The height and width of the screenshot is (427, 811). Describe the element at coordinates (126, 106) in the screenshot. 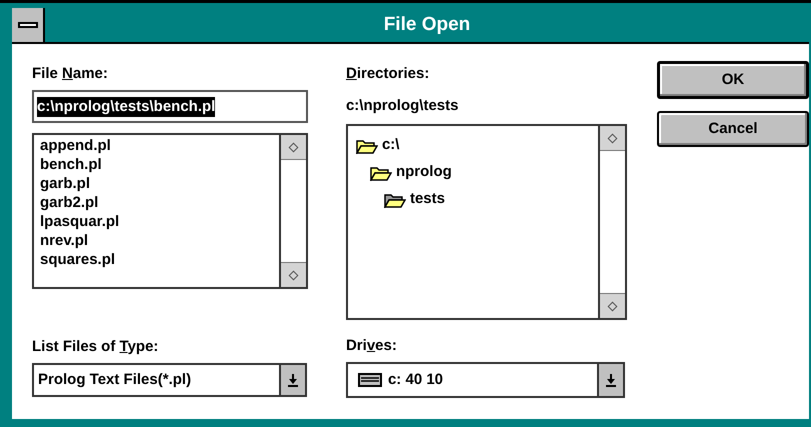

I see `field-value: c:\nprolog\tests\bench.pl` at that location.